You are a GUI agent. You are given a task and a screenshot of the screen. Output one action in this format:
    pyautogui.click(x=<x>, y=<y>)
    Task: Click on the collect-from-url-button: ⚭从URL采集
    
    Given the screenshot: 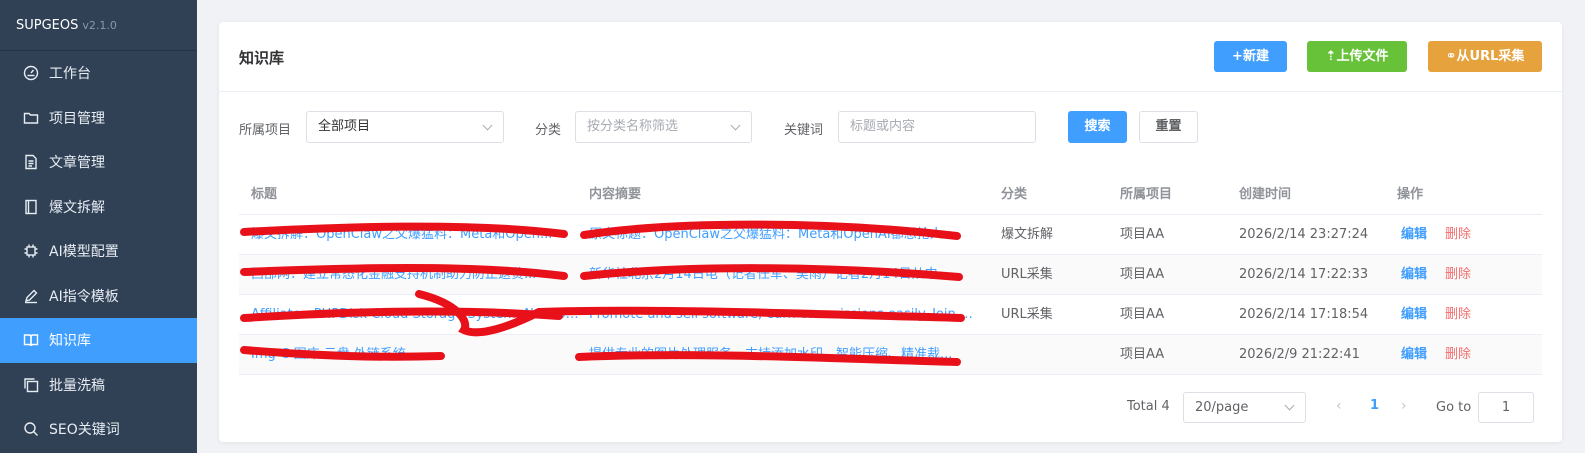 What is the action you would take?
    pyautogui.click(x=1485, y=56)
    